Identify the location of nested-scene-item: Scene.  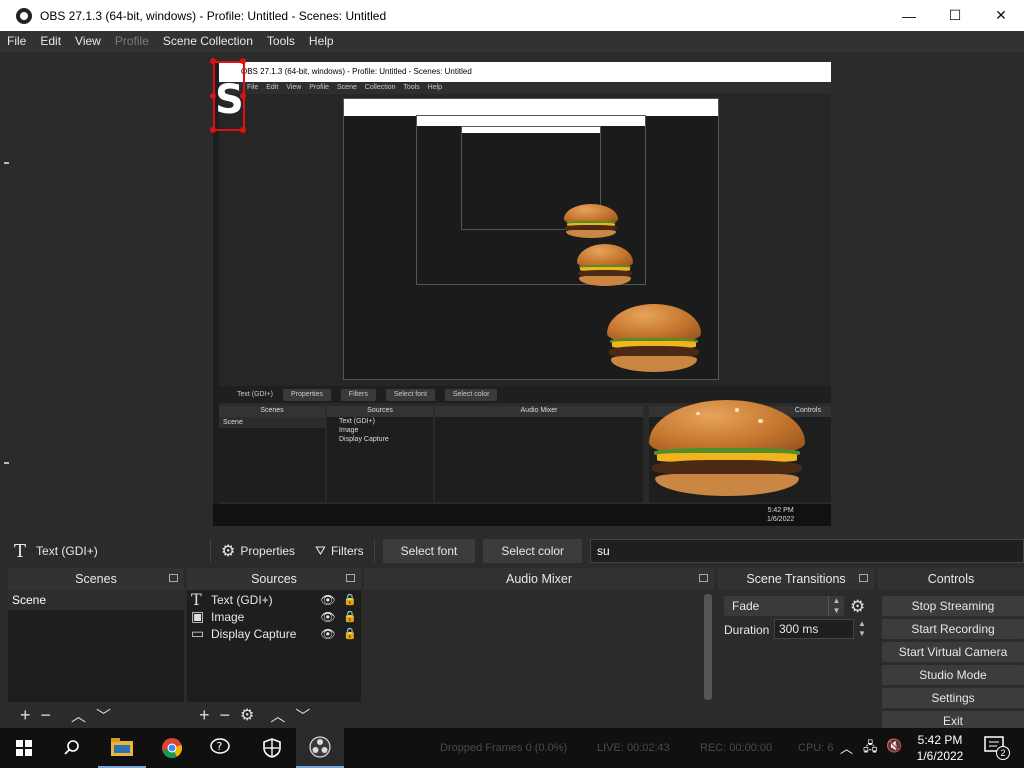
(272, 422).